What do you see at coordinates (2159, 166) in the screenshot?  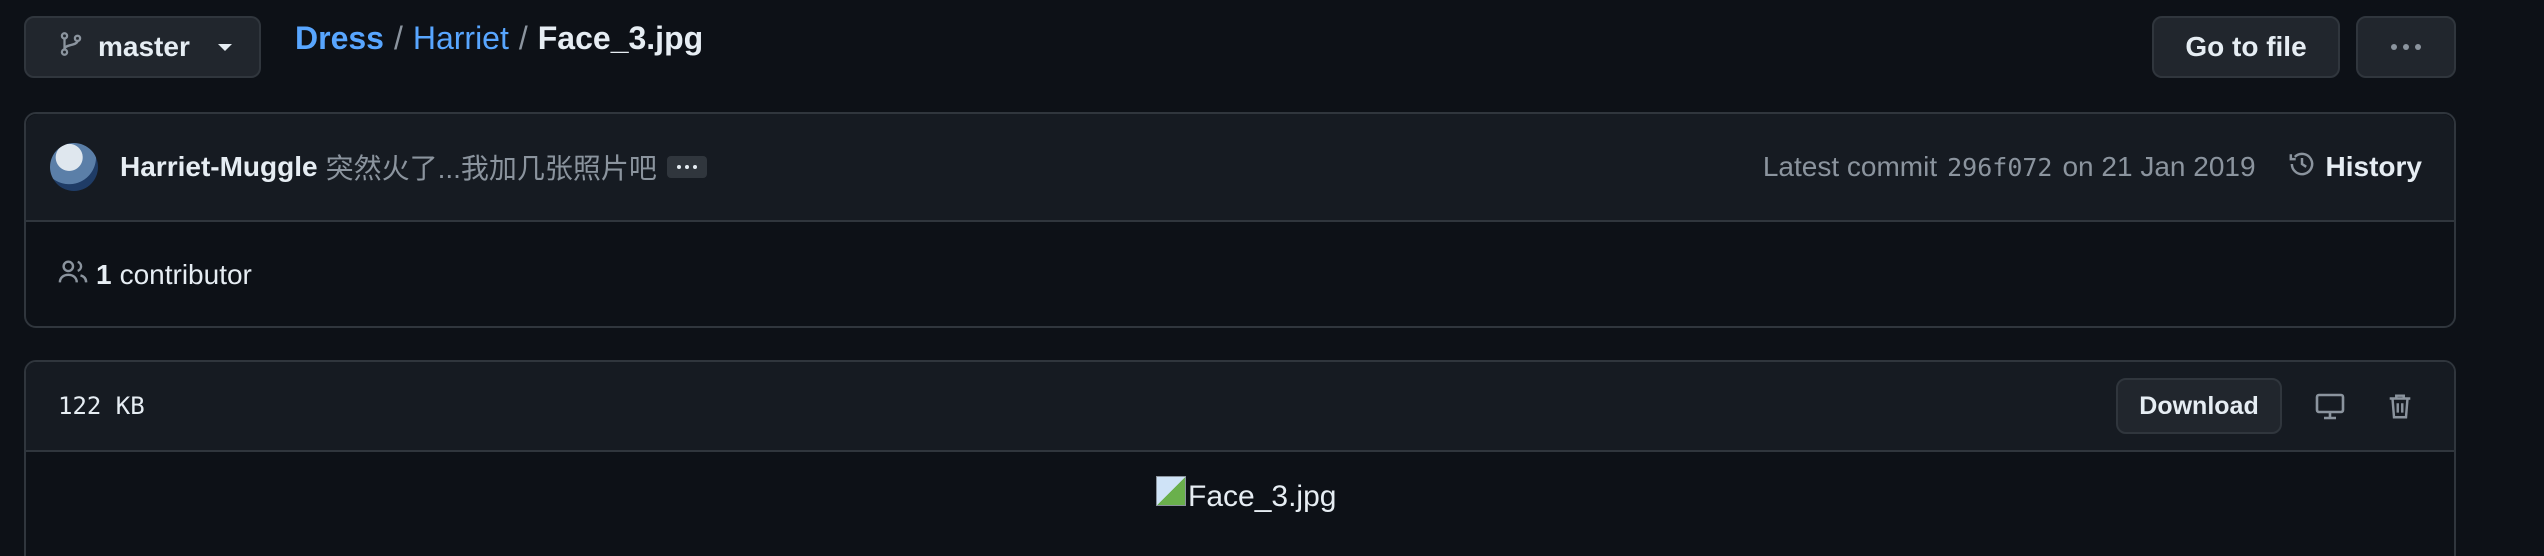 I see `commit-date: on 21 Jan 2019` at bounding box center [2159, 166].